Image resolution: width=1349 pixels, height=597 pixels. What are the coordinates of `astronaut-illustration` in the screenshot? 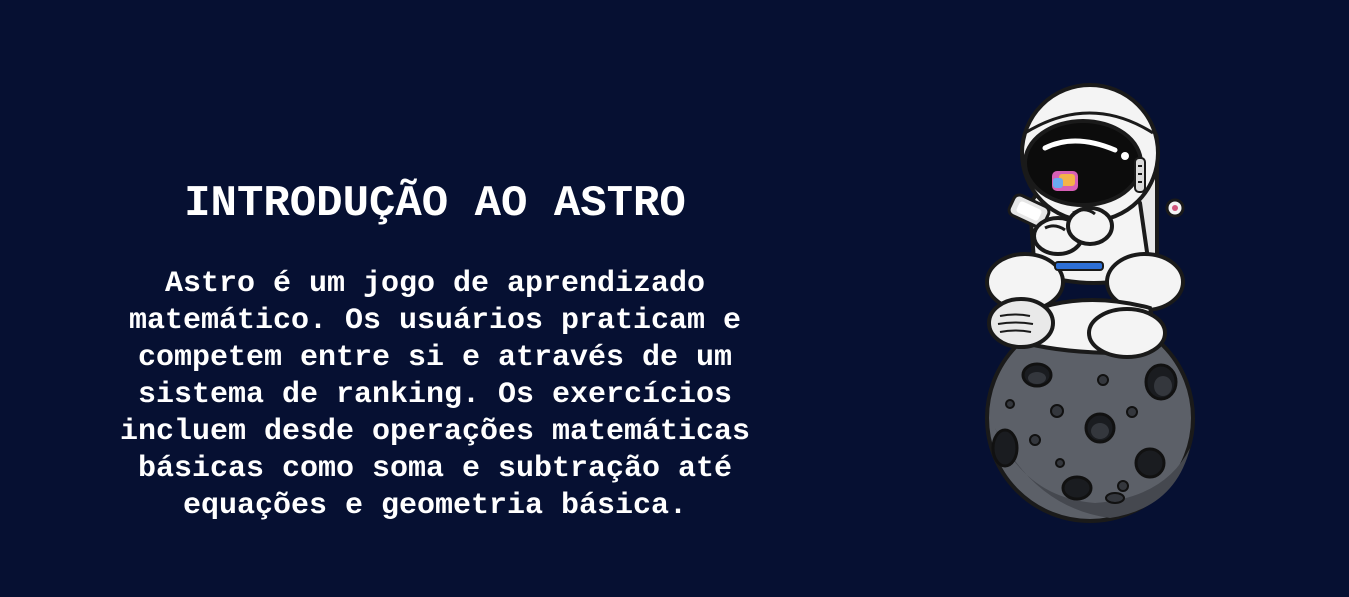 It's located at (1087, 302).